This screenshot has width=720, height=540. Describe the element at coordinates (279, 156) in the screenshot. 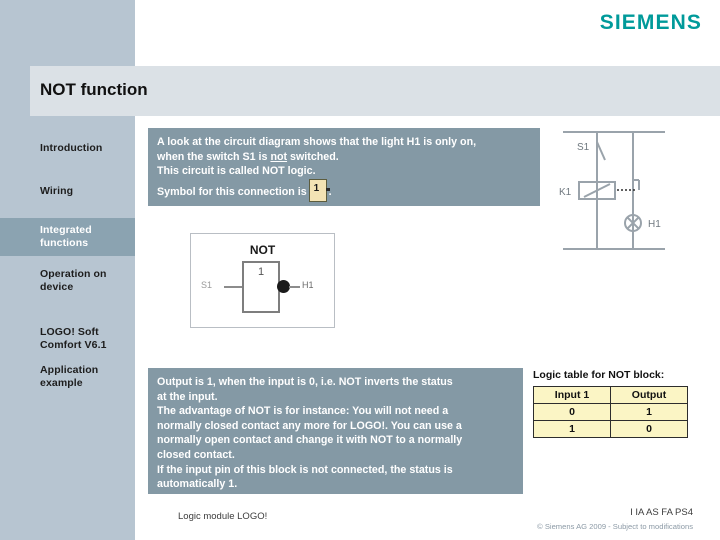

I see `intro-emphasis-not: not` at that location.